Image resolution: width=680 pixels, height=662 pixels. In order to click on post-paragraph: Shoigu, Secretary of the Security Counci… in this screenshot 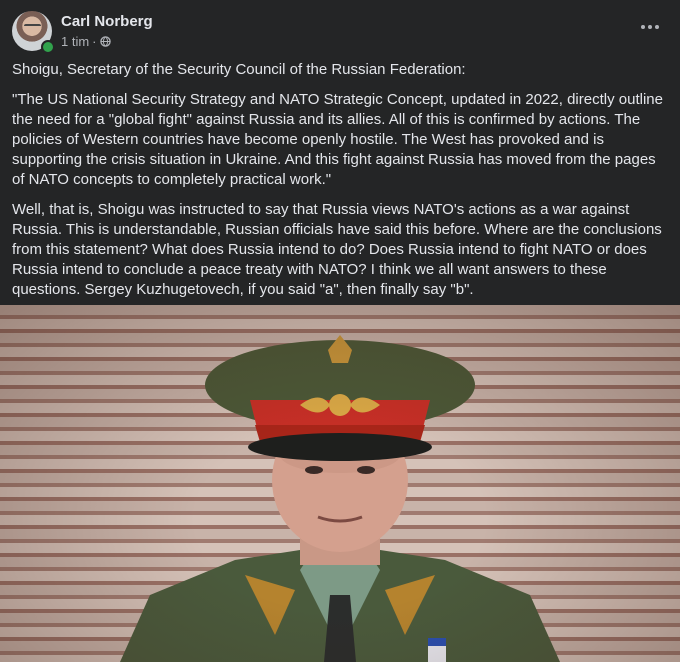, I will do `click(239, 69)`.